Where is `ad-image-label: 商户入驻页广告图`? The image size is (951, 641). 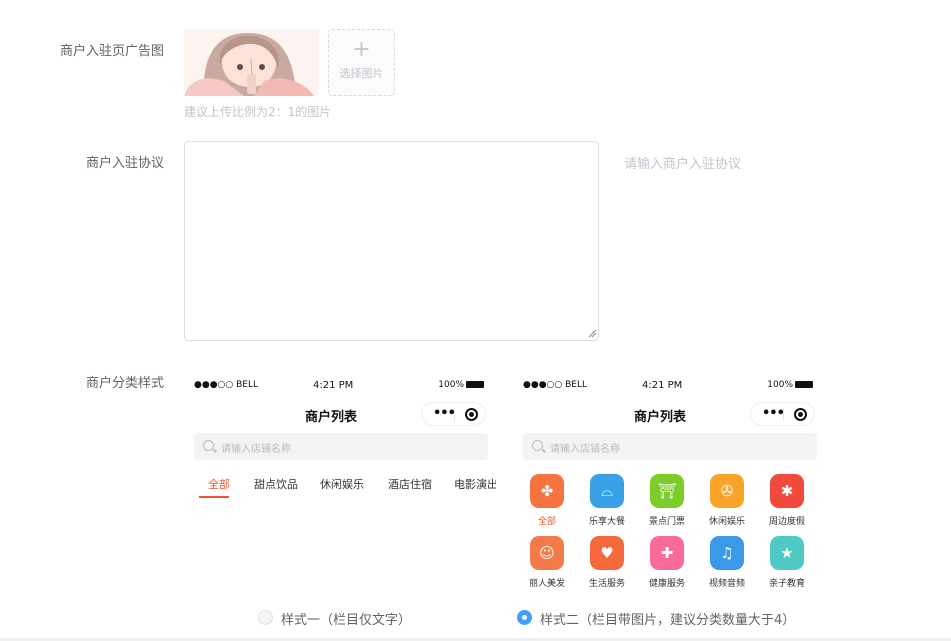 ad-image-label: 商户入驻页广告图 is located at coordinates (111, 51).